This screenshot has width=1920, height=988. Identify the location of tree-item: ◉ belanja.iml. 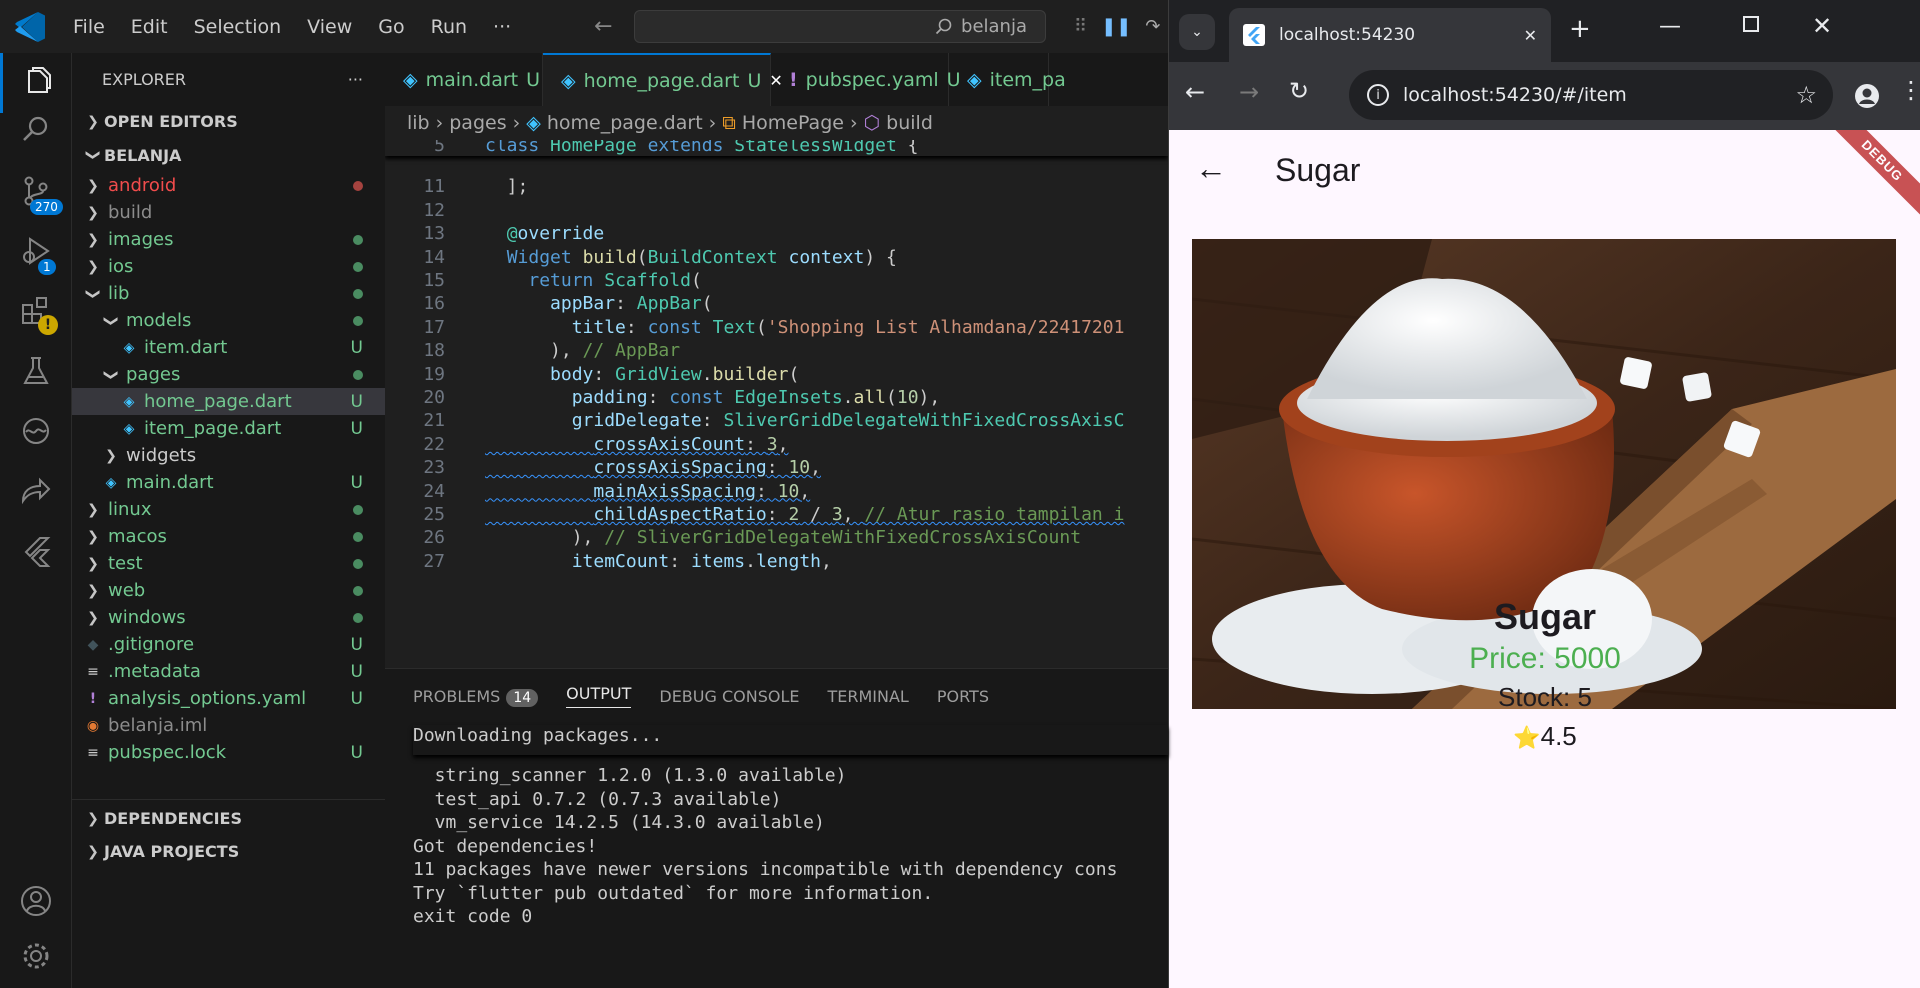
(228, 725).